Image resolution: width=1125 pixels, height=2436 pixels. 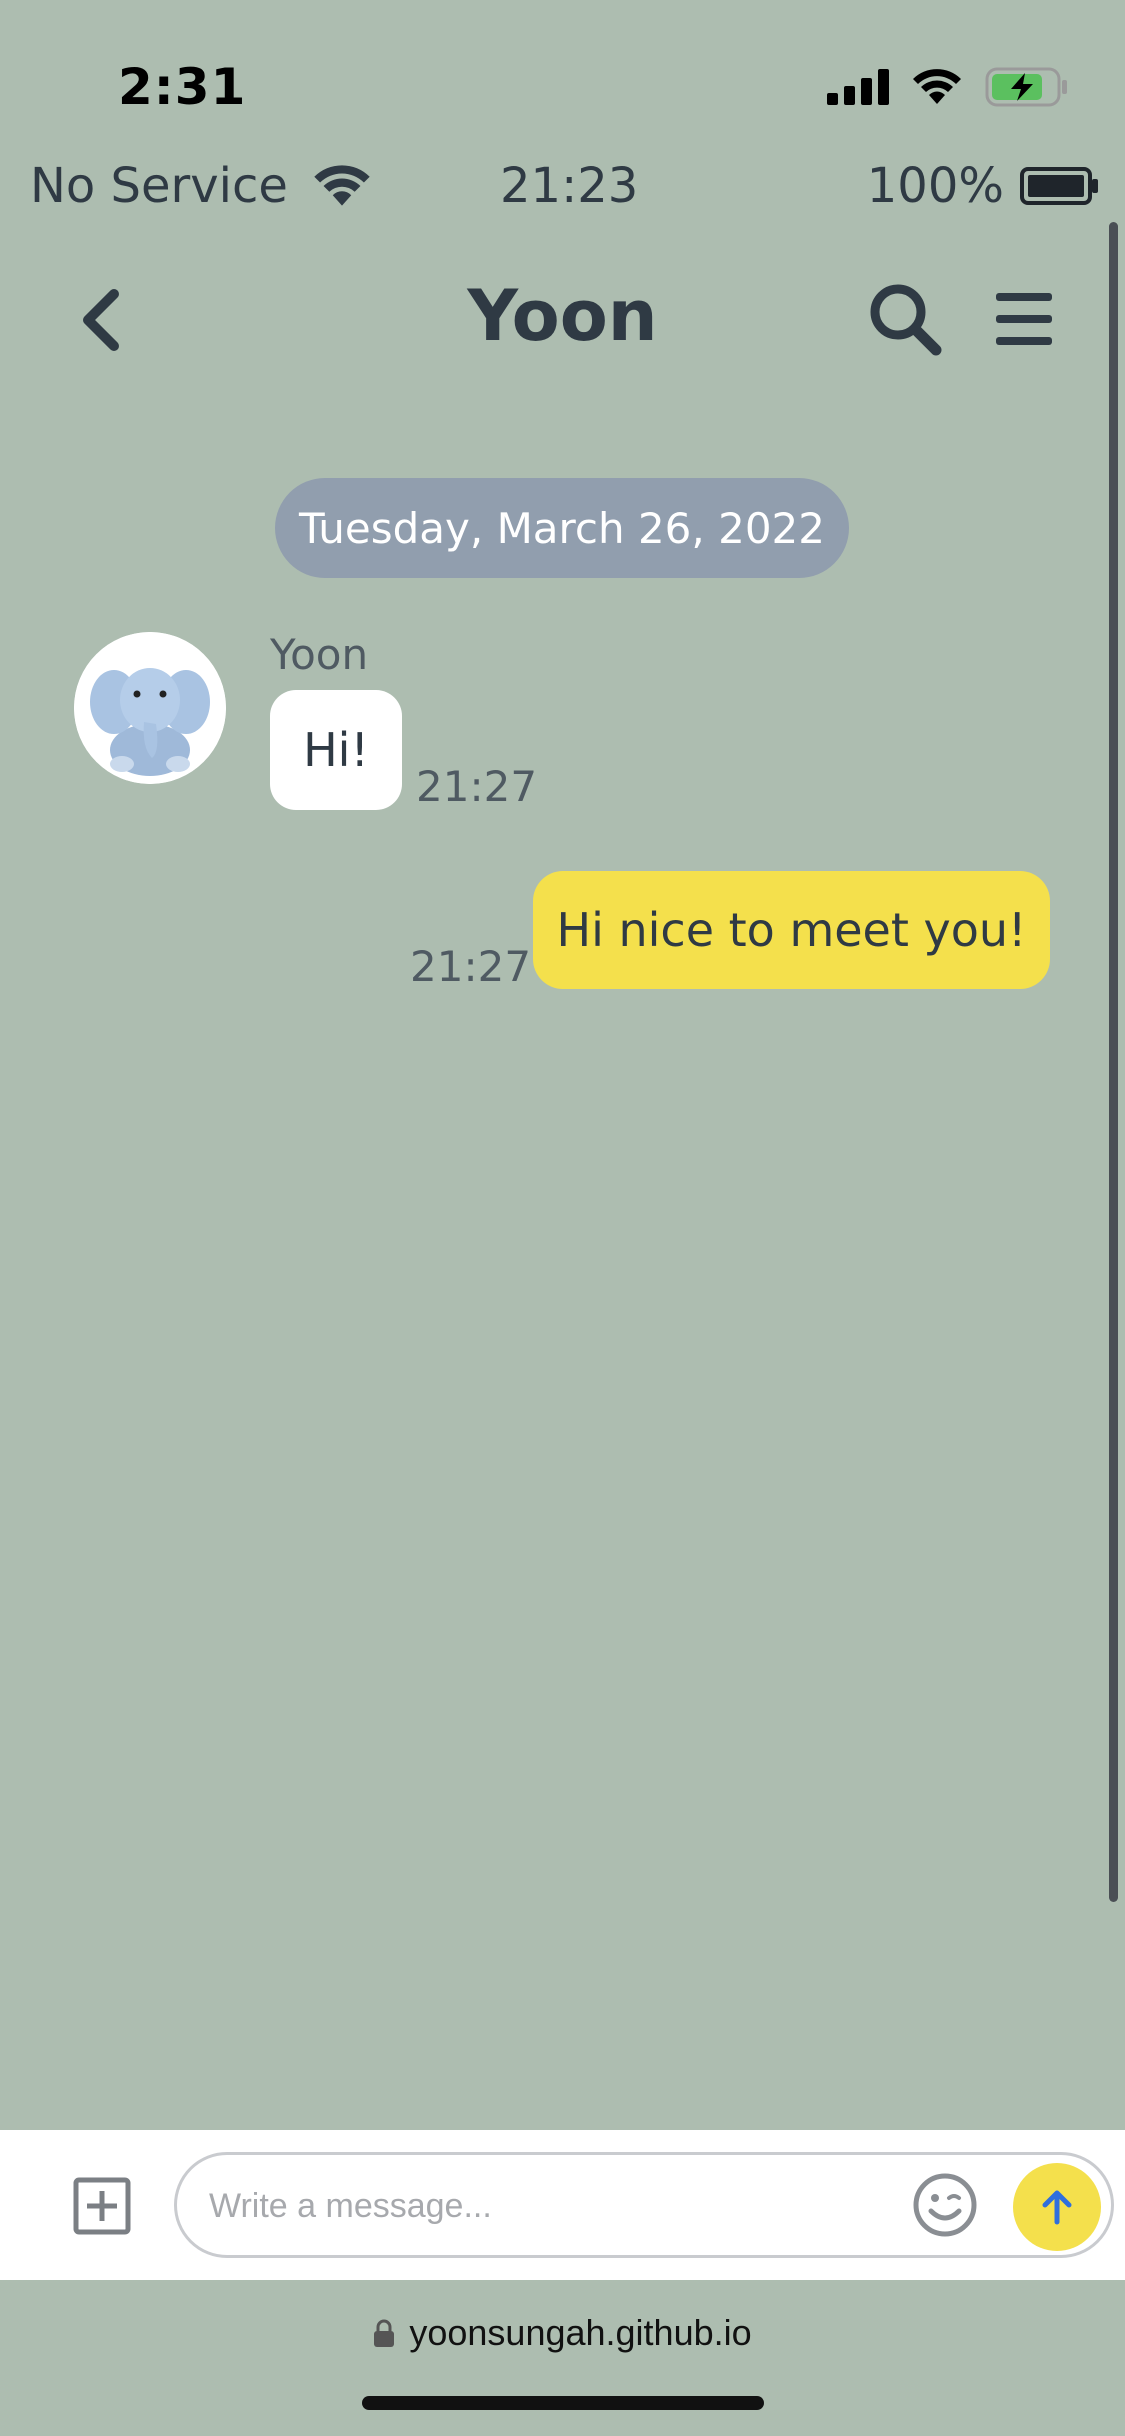 I want to click on carrier-label: No Service, so click(x=159, y=186).